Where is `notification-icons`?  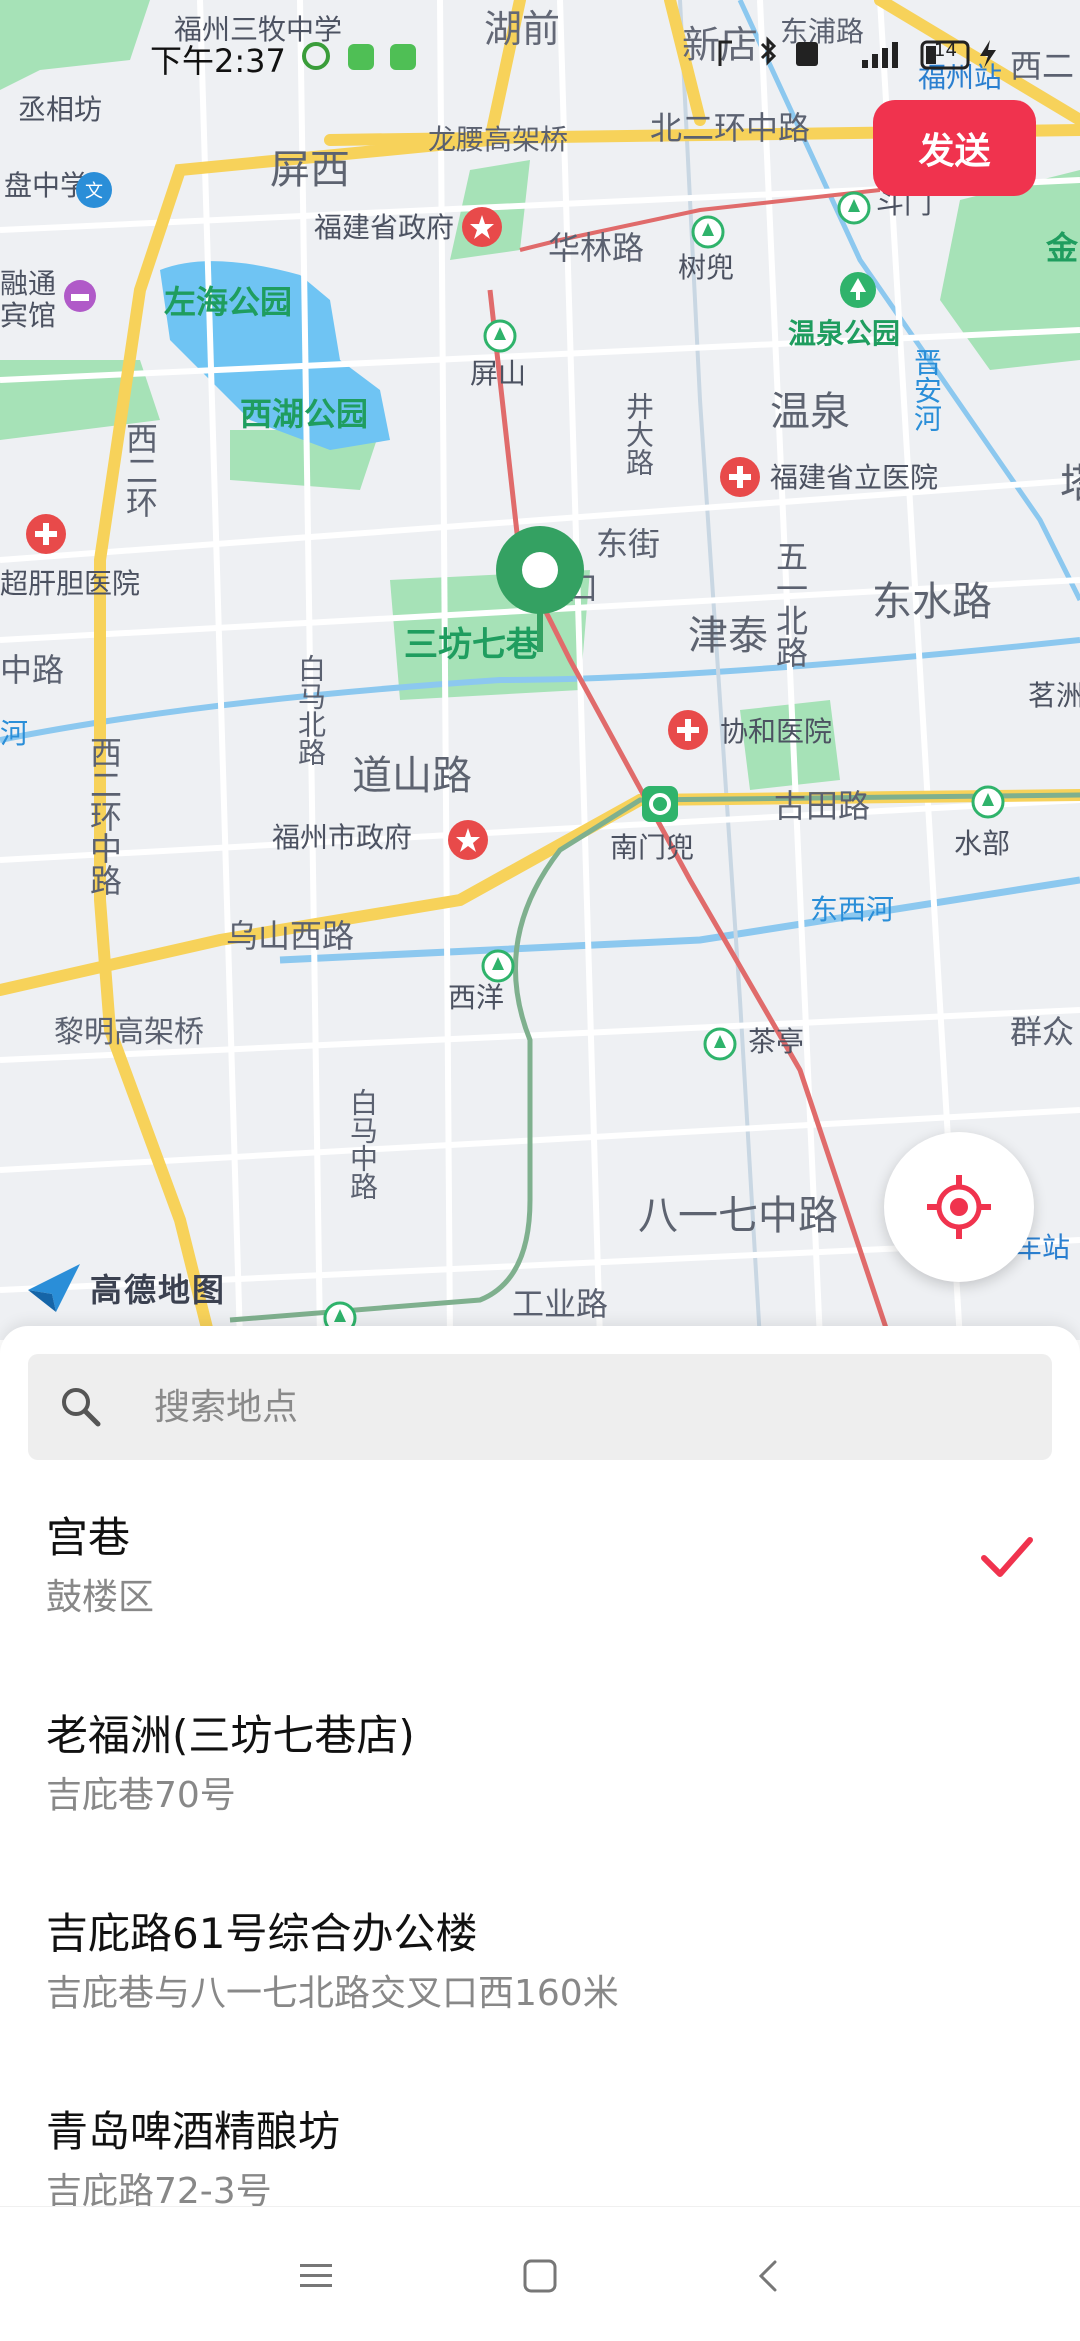 notification-icons is located at coordinates (359, 56).